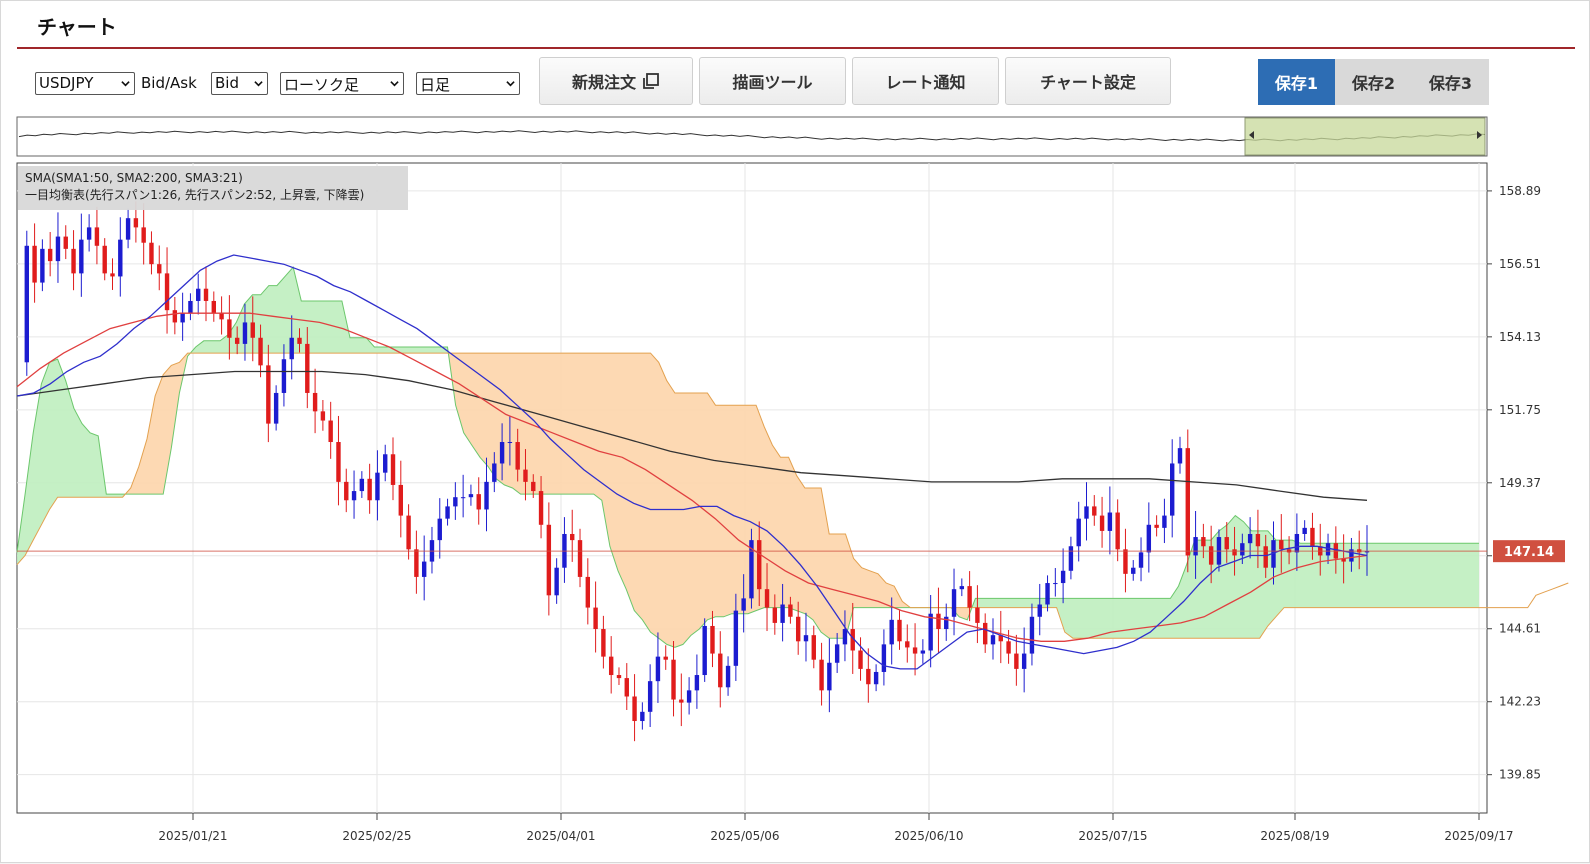 The width and height of the screenshot is (1590, 864). I want to click on y-tick-label: 156.51, so click(1520, 264).